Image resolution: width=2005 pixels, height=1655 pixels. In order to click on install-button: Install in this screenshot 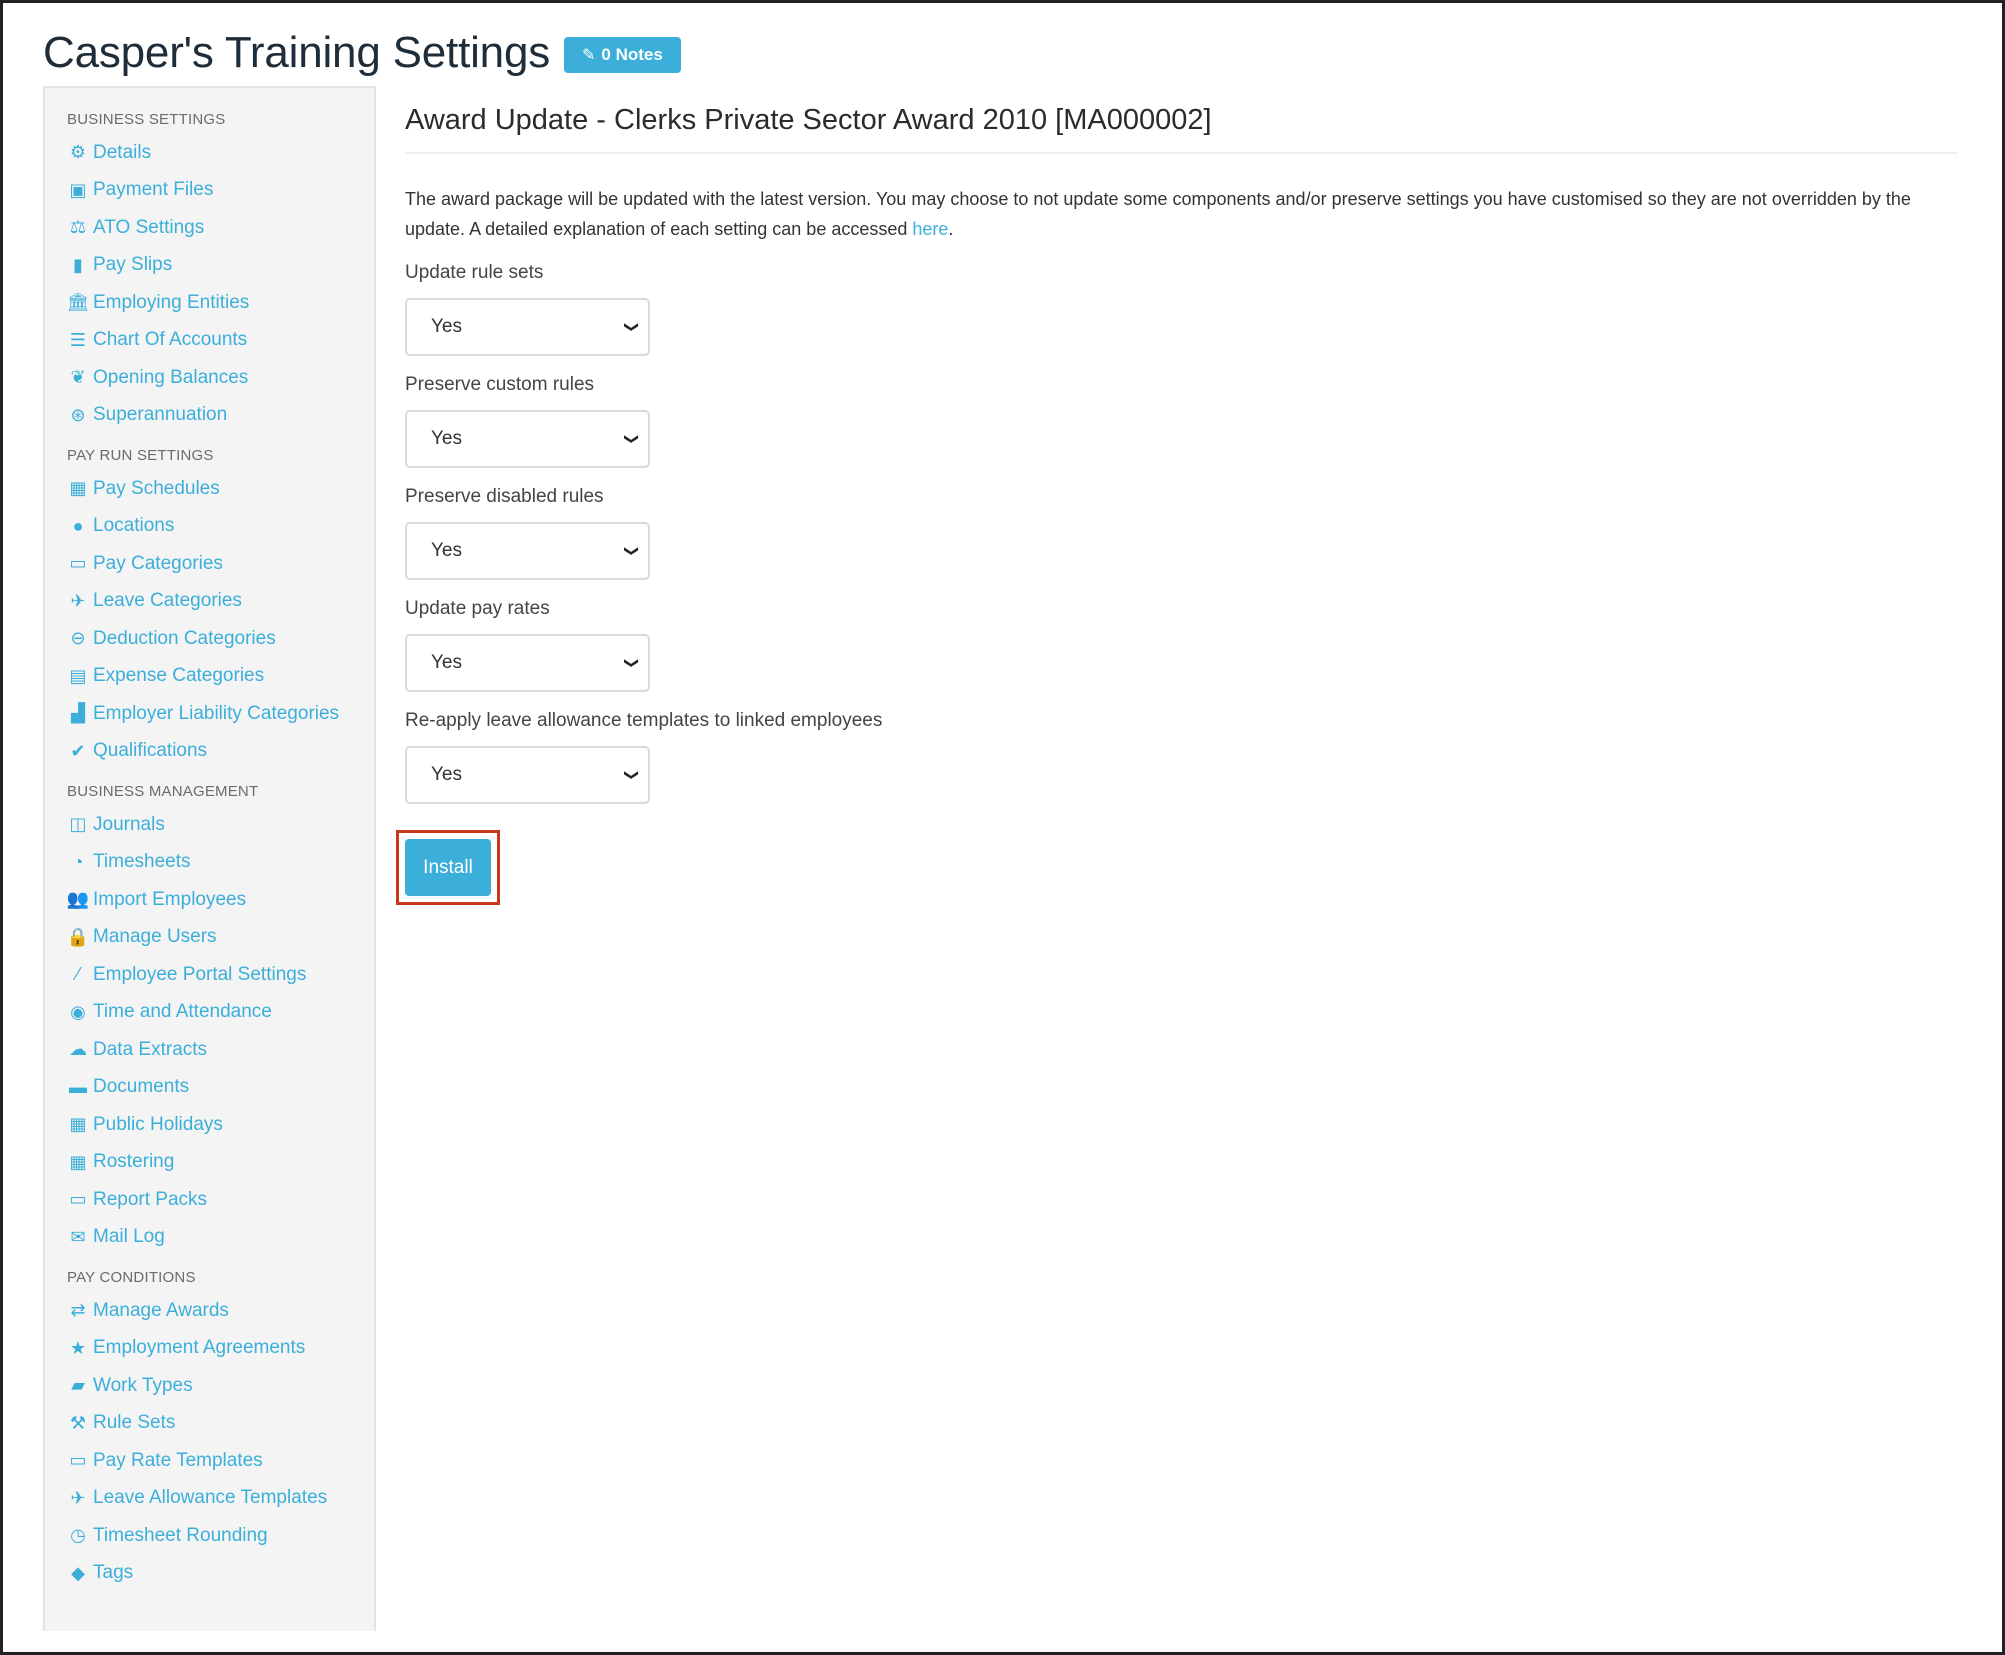, I will do `click(448, 867)`.